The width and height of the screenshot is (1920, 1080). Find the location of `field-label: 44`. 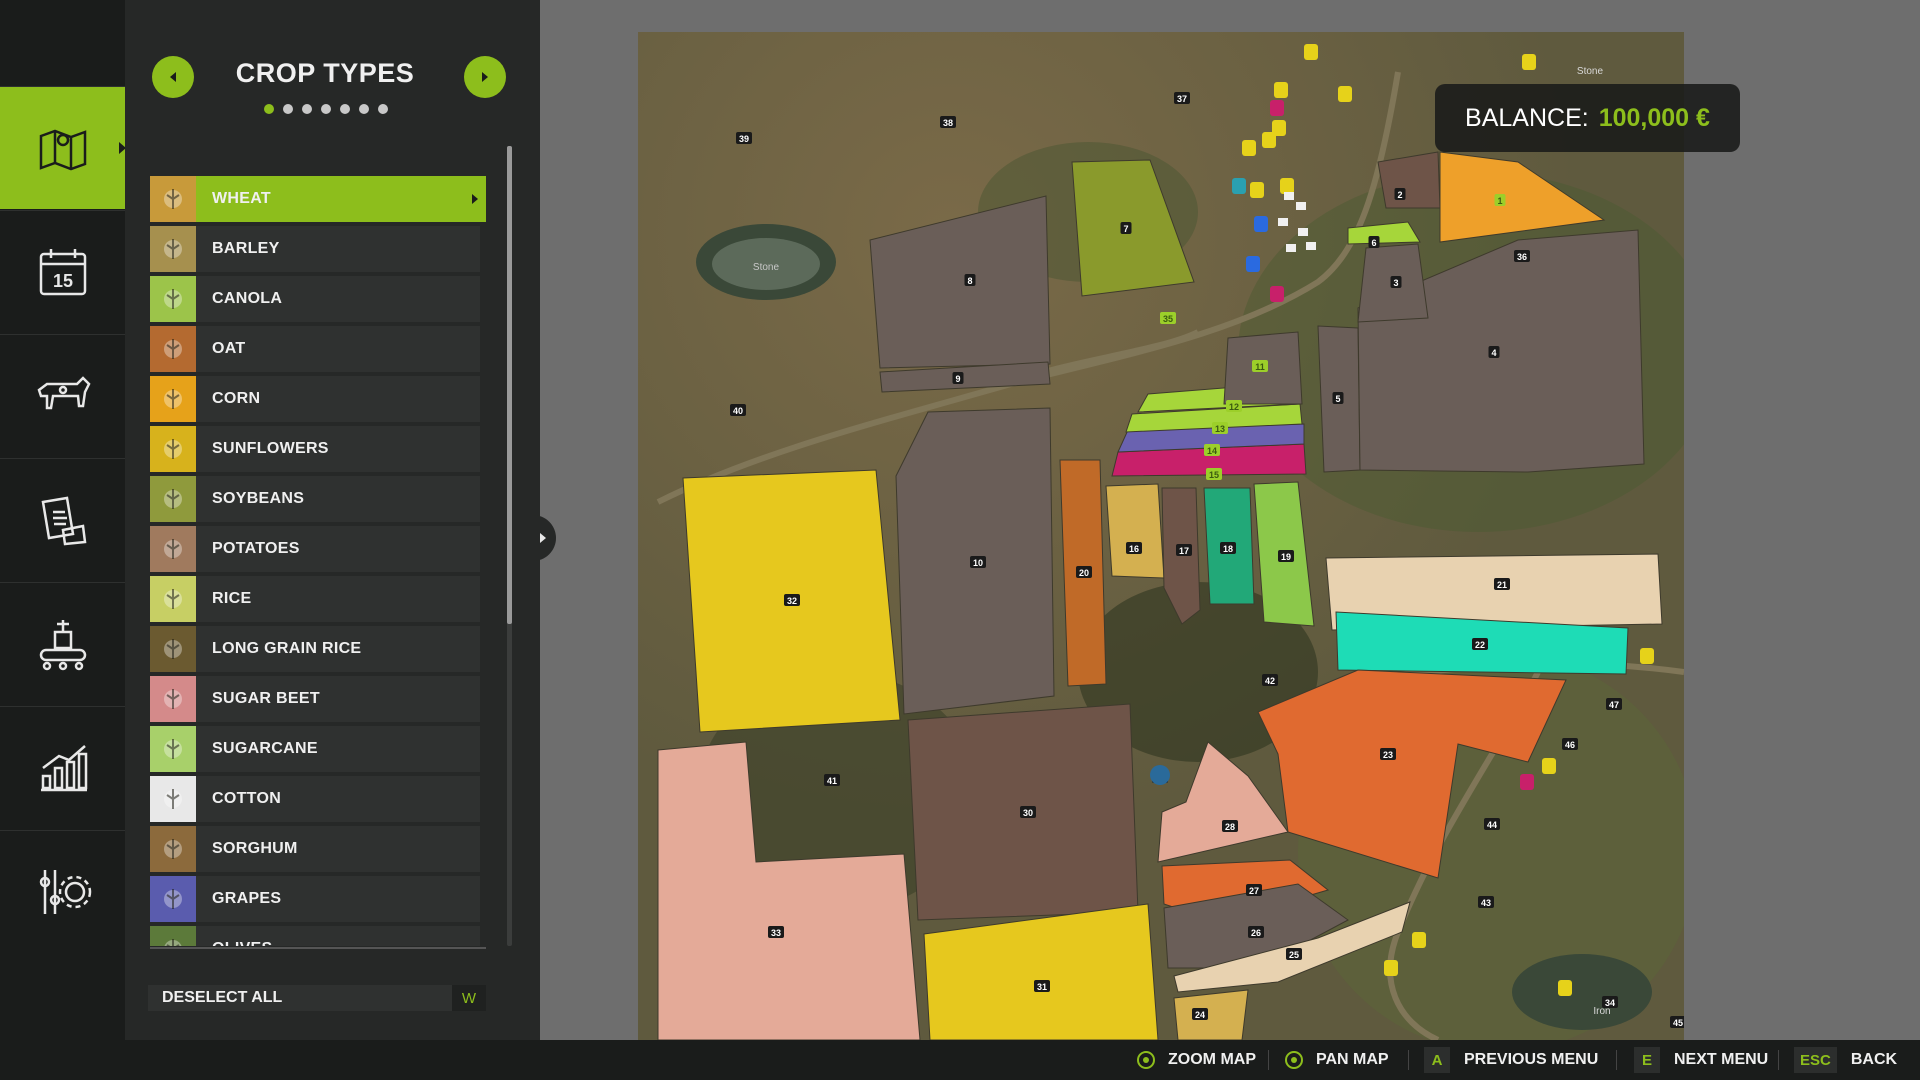

field-label: 44 is located at coordinates (1492, 824).